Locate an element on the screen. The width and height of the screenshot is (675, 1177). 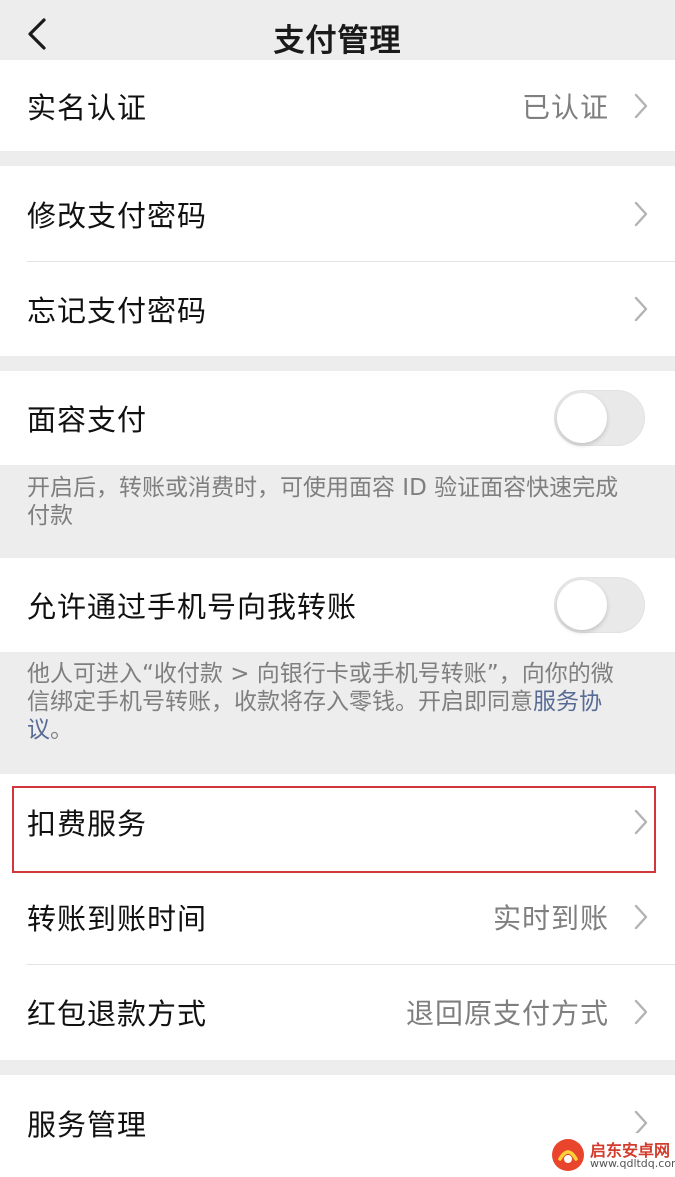
red-packet-refund-label: 红包退款方式 is located at coordinates (117, 1013).